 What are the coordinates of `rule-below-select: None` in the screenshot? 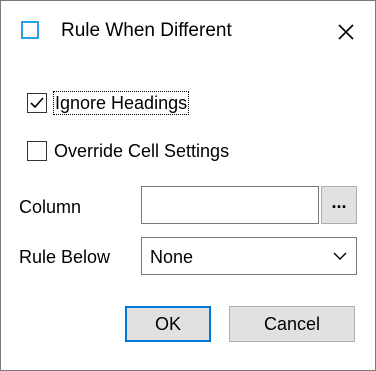 It's located at (249, 256).